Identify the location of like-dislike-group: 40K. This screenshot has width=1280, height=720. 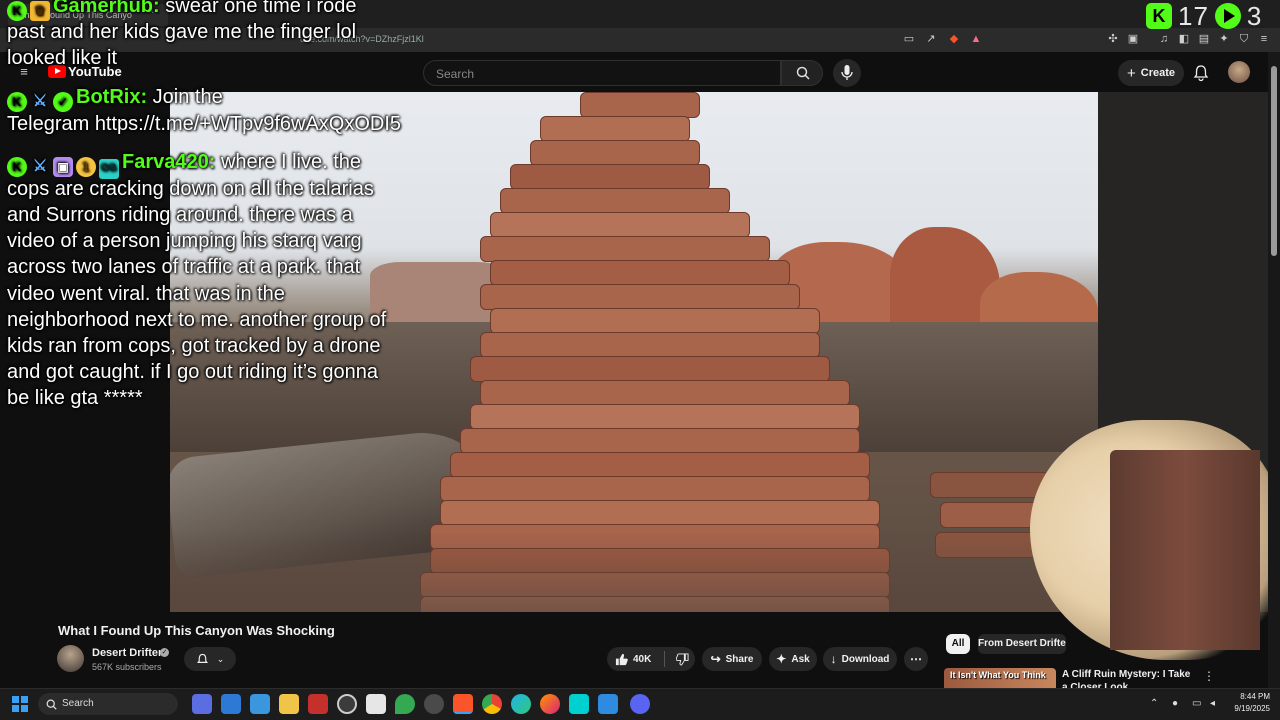
(651, 659).